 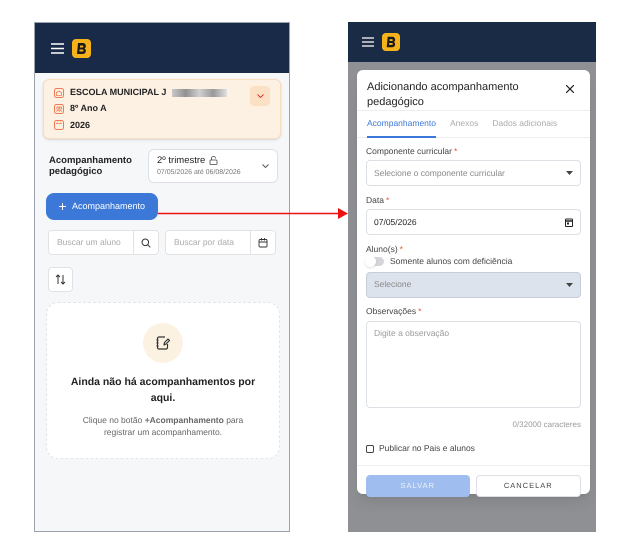 What do you see at coordinates (570, 89) in the screenshot?
I see `close-icon` at bounding box center [570, 89].